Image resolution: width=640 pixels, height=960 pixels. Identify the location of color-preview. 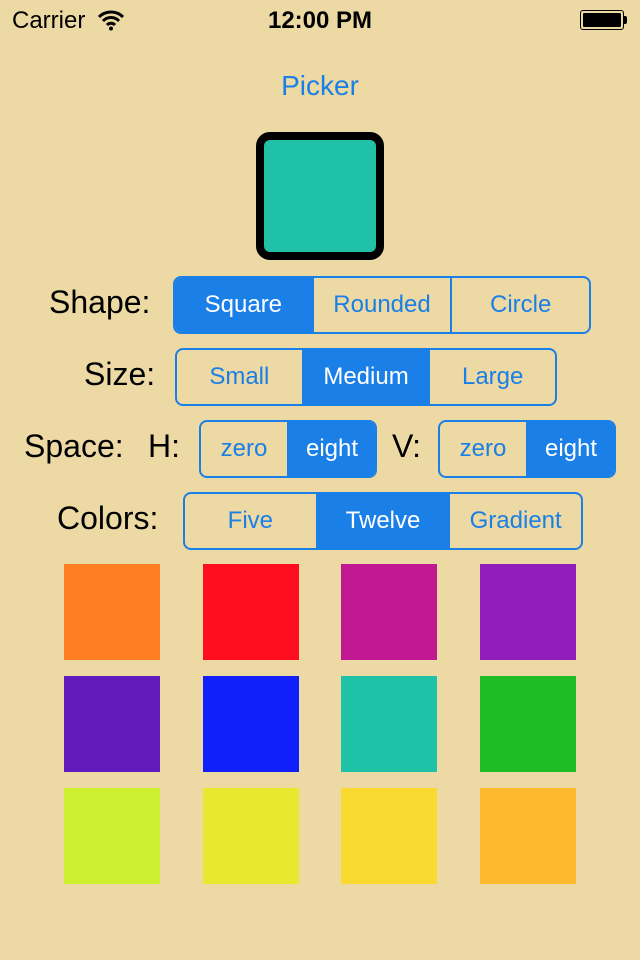
(320, 196).